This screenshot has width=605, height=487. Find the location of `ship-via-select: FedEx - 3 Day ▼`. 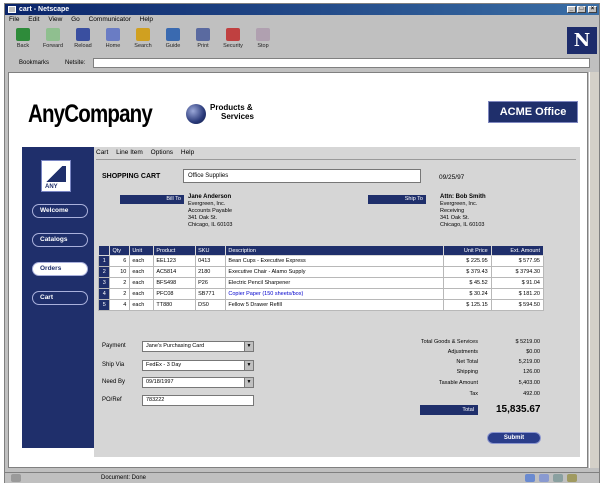

ship-via-select: FedEx - 3 Day ▼ is located at coordinates (198, 365).